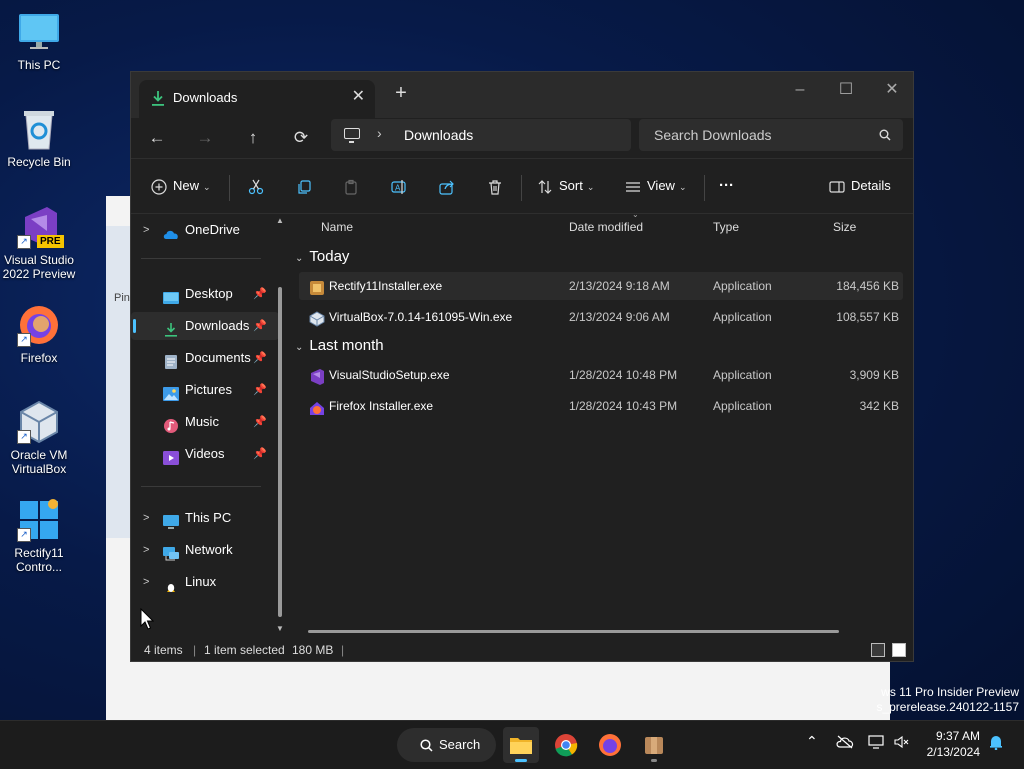  I want to click on refresh-icon: ⟳, so click(301, 138).